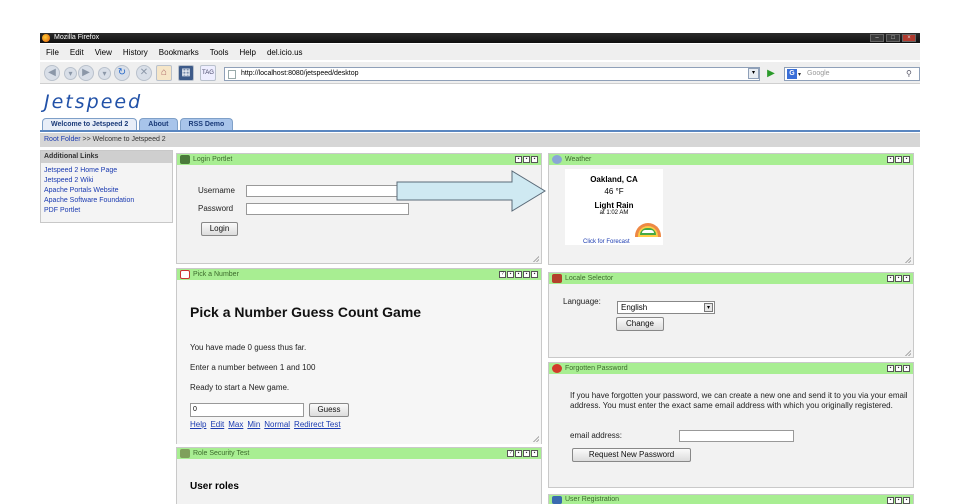 Image resolution: width=960 pixels, height=504 pixels. What do you see at coordinates (106, 181) in the screenshot?
I see `sidebar-link-wiki: Jetspeed 2 Wiki` at bounding box center [106, 181].